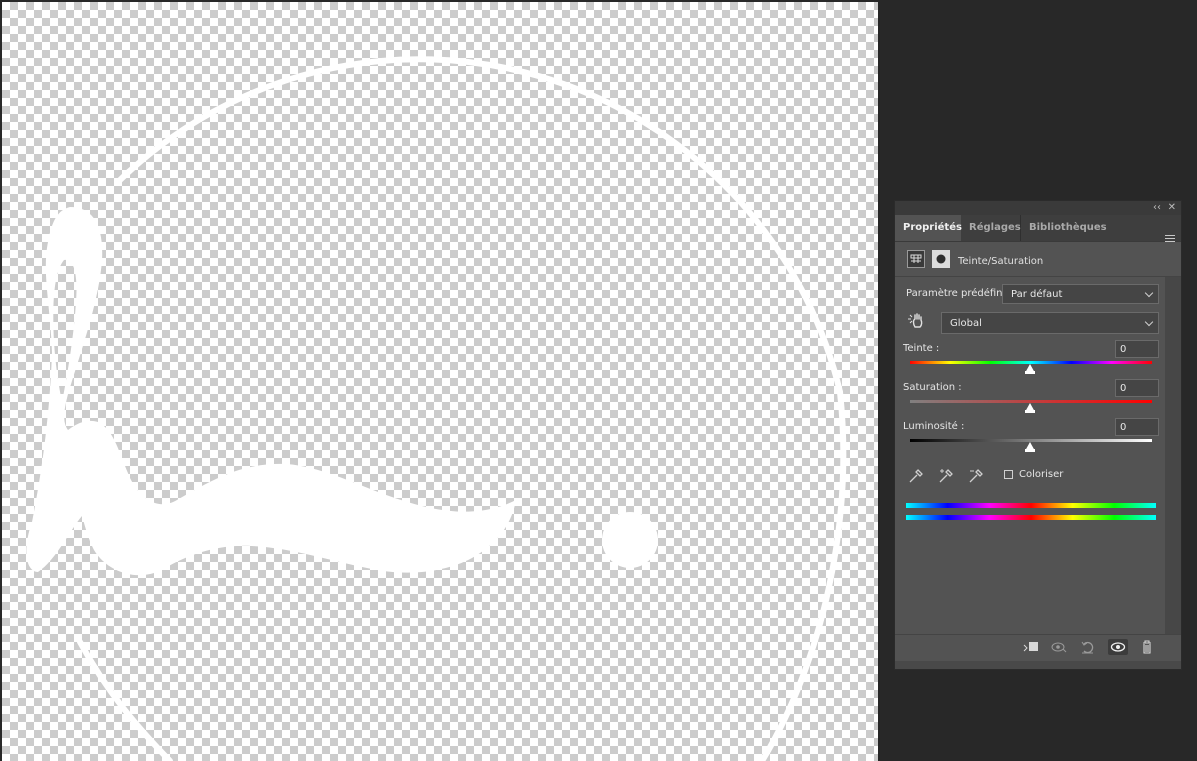  I want to click on hue-sat-adjustment-icon, so click(916, 259).